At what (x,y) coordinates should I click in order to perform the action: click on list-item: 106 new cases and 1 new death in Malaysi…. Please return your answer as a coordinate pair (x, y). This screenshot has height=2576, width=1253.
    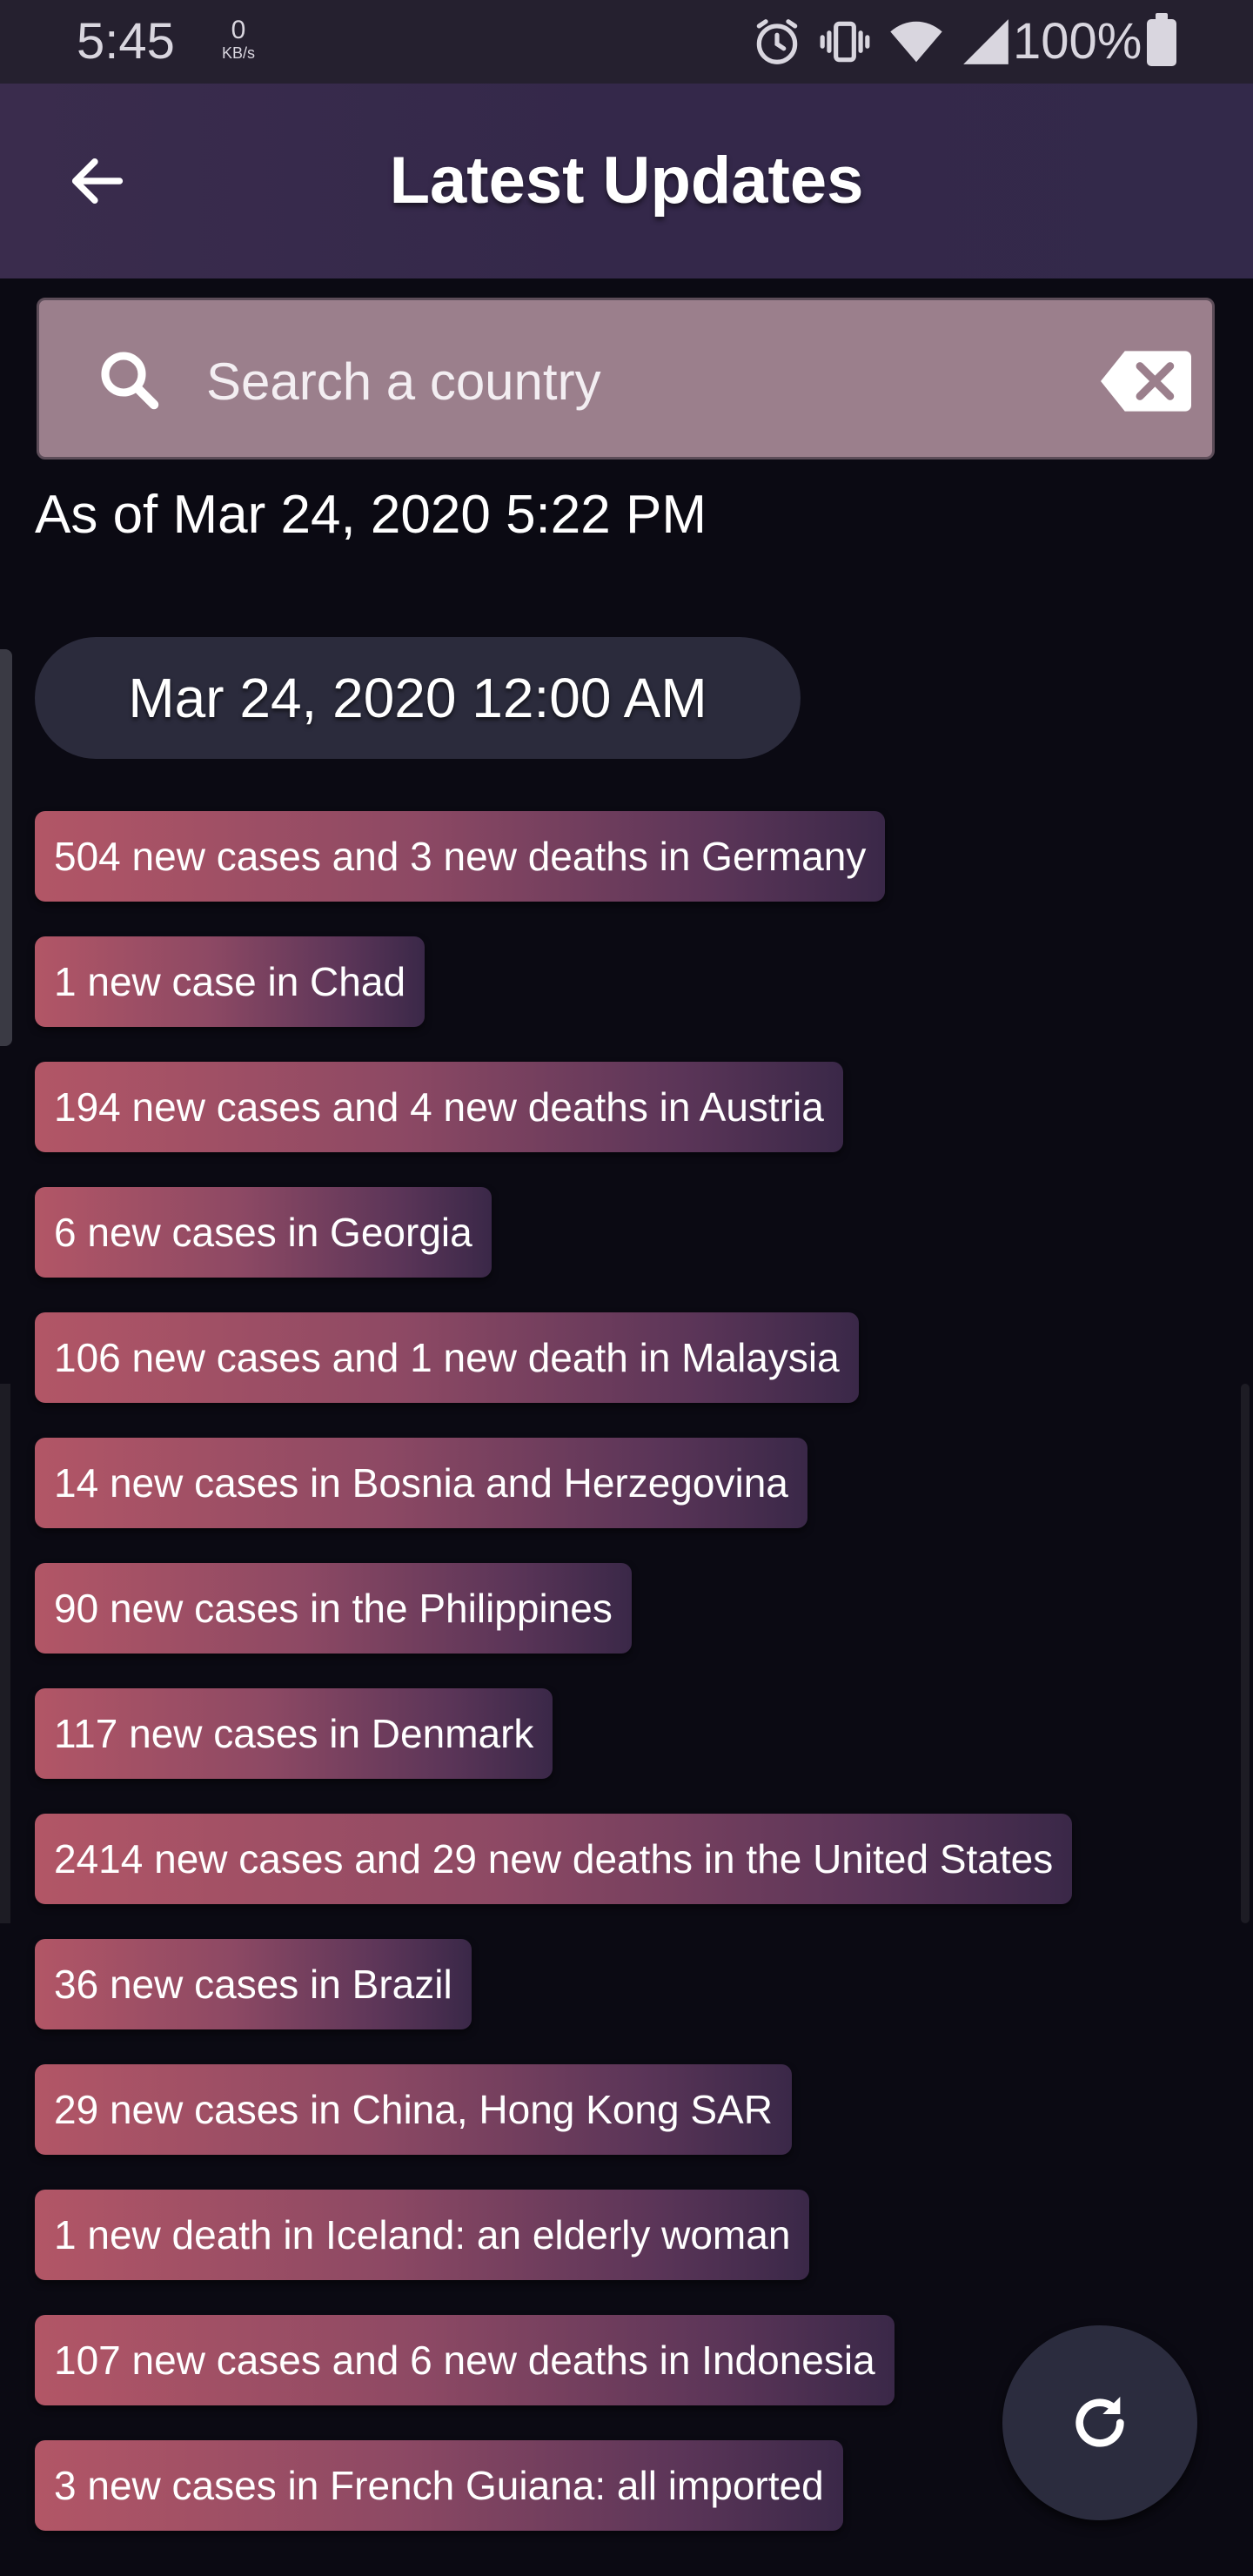
    Looking at the image, I should click on (447, 1357).